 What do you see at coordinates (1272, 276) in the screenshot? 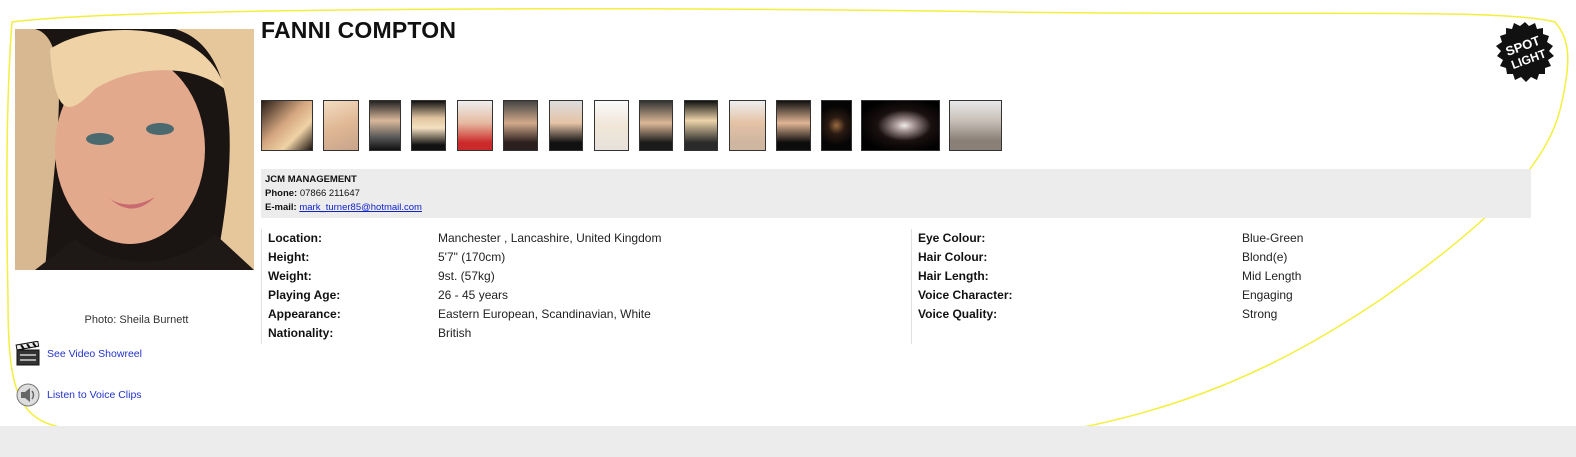
I see `detail-value: Mid Length` at bounding box center [1272, 276].